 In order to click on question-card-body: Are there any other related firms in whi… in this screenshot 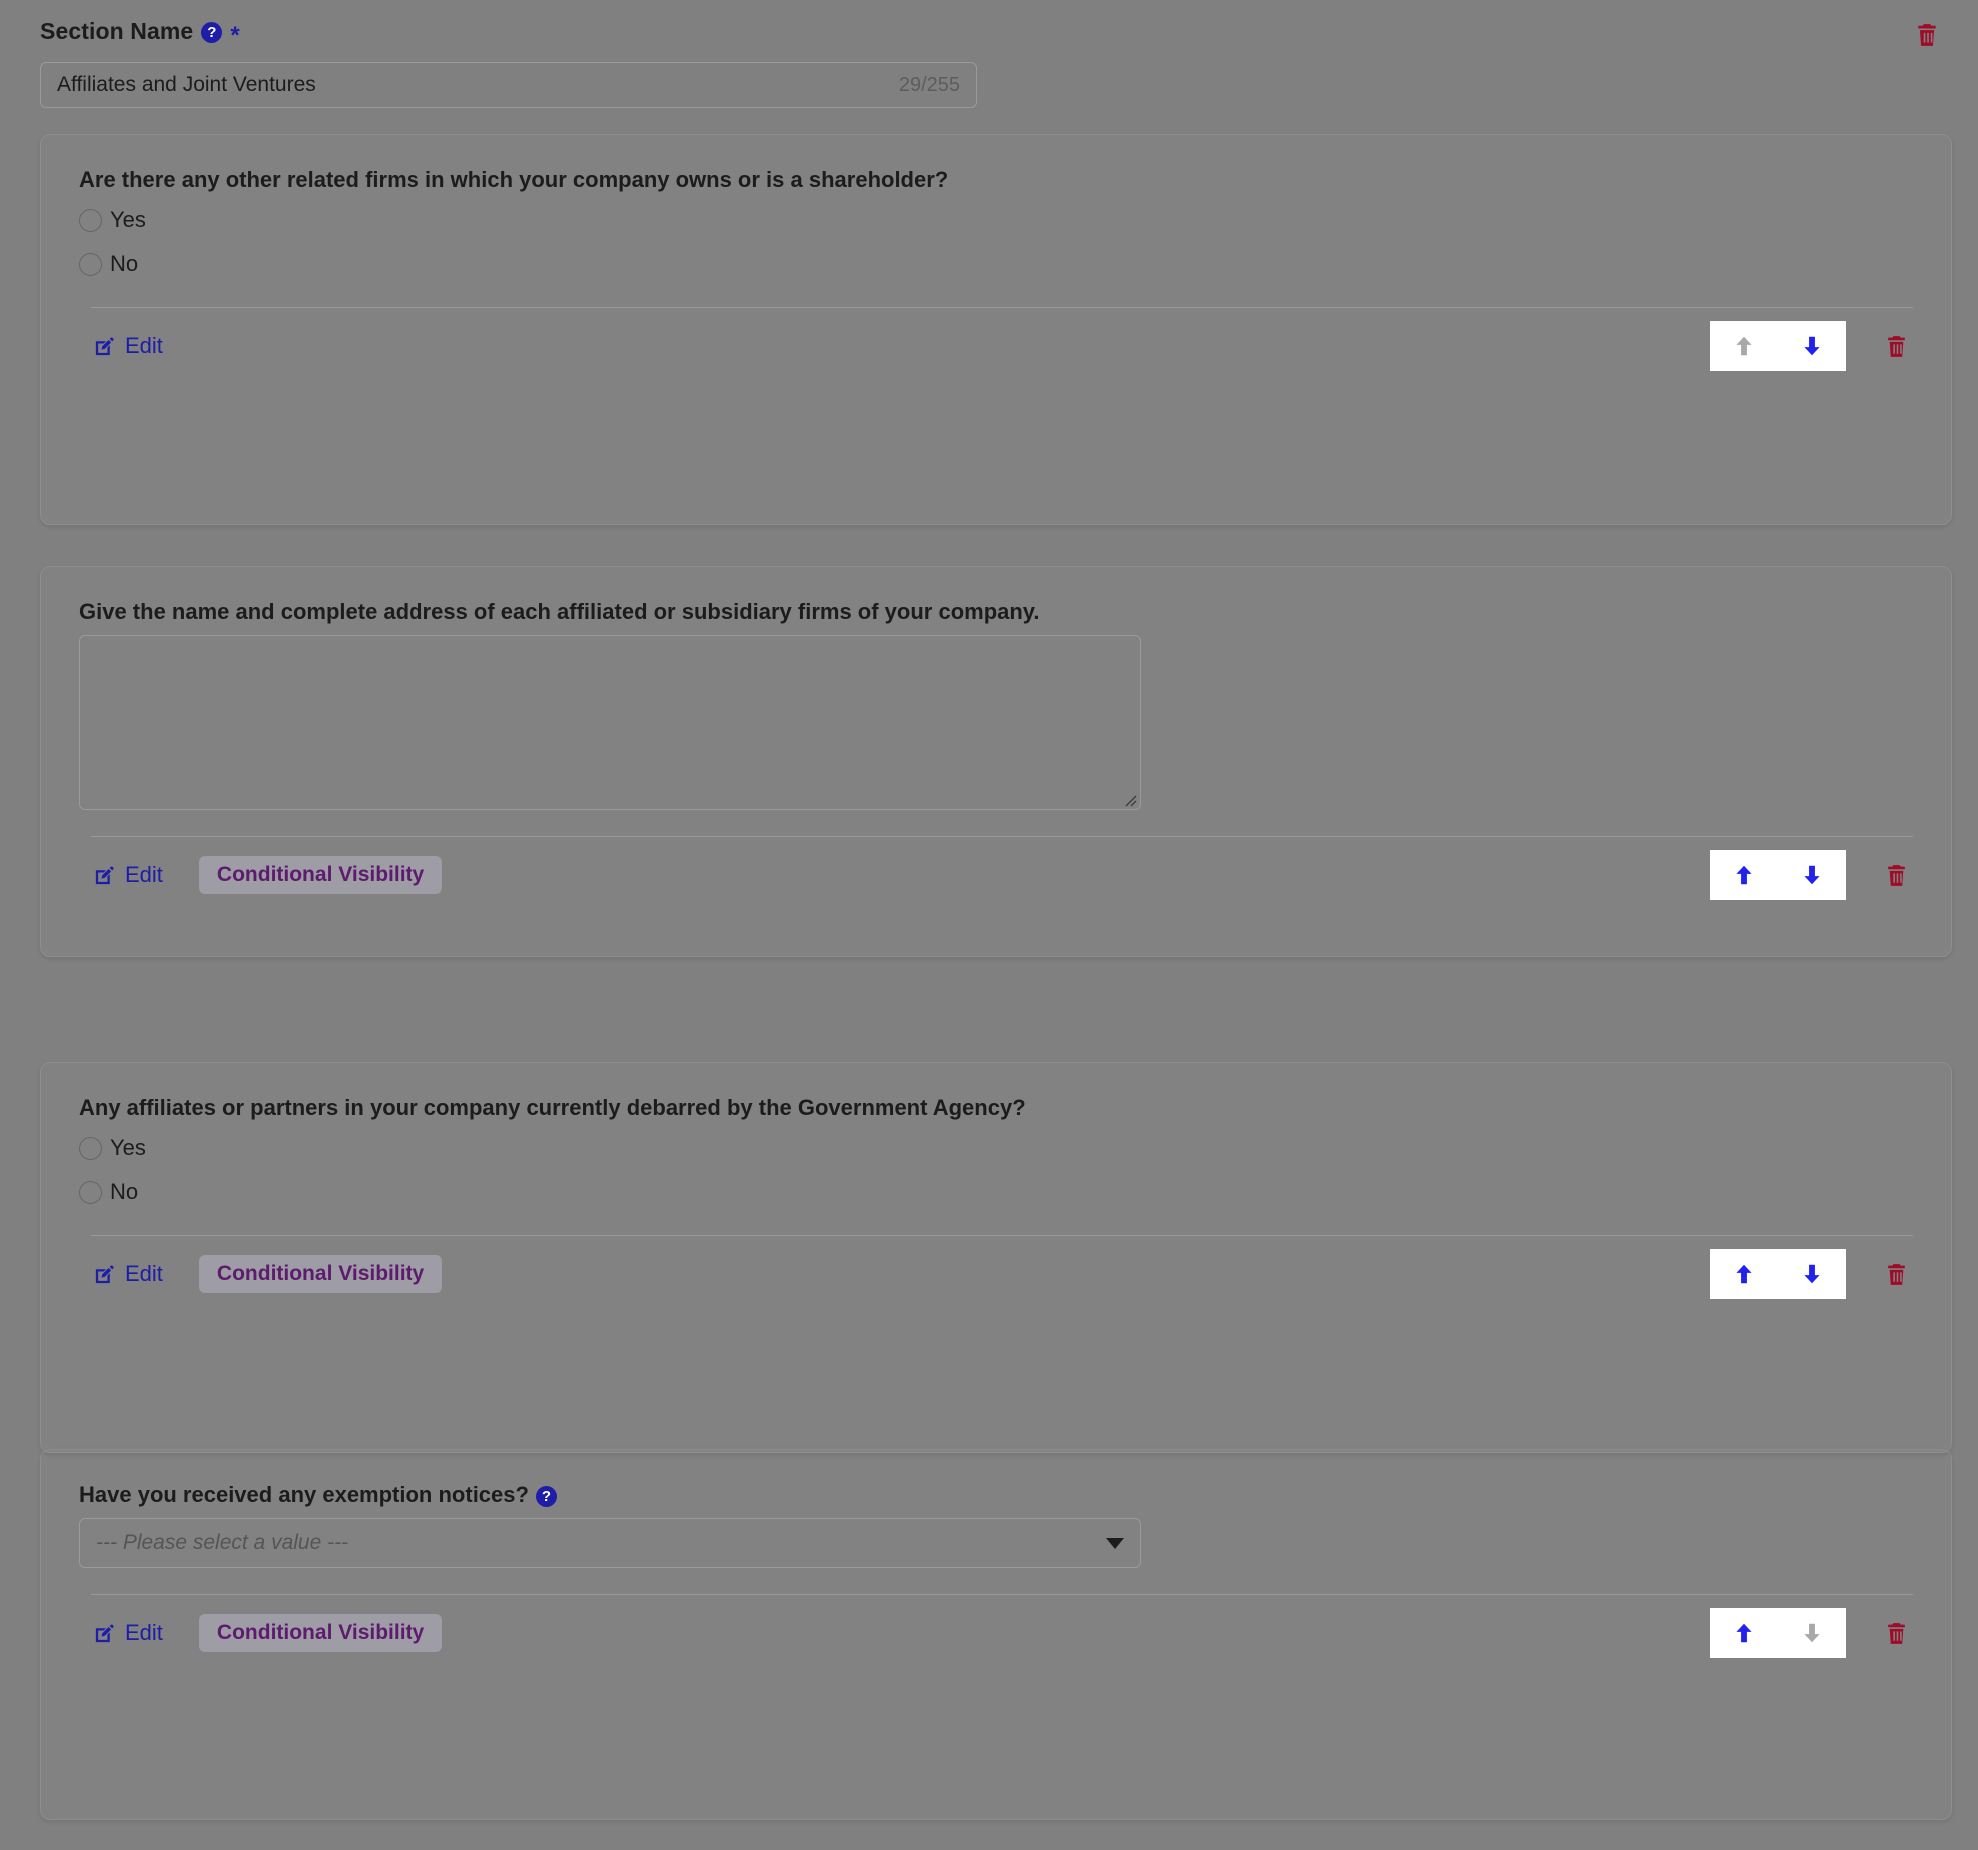, I will do `click(996, 208)`.